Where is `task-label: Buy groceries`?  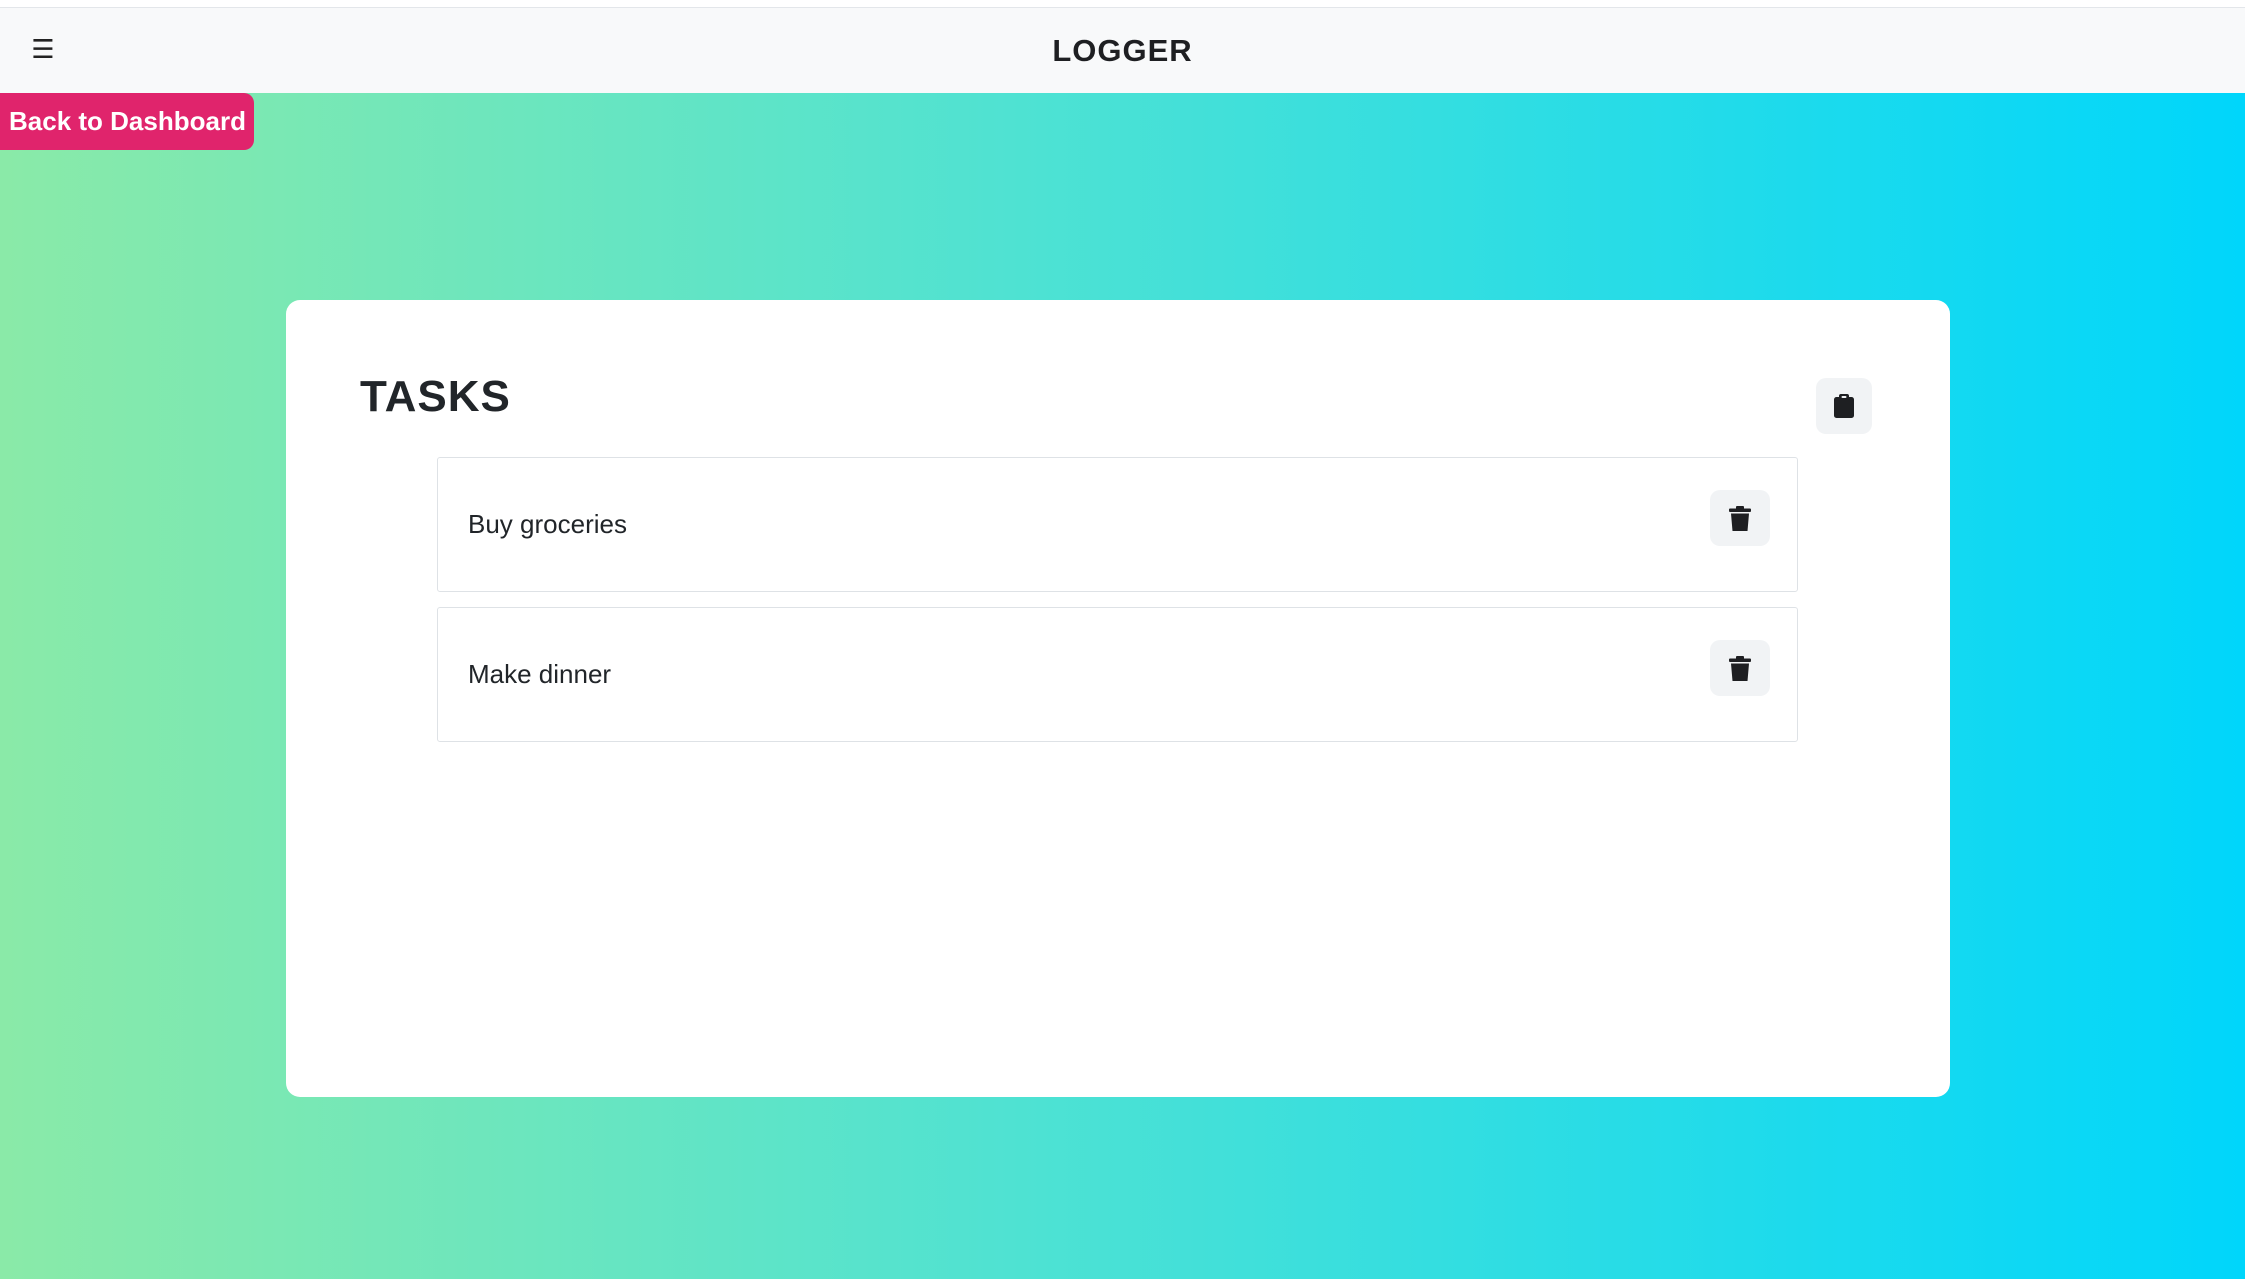
task-label: Buy groceries is located at coordinates (547, 524).